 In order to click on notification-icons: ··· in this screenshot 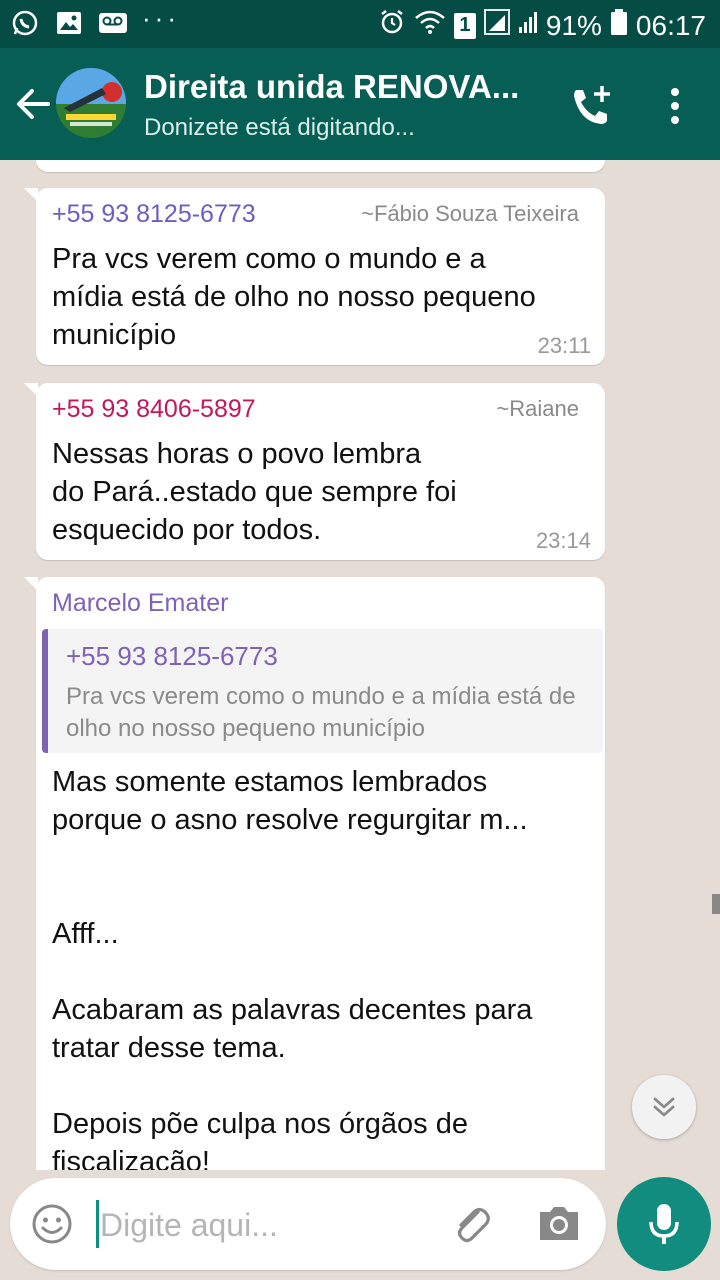, I will do `click(95, 20)`.